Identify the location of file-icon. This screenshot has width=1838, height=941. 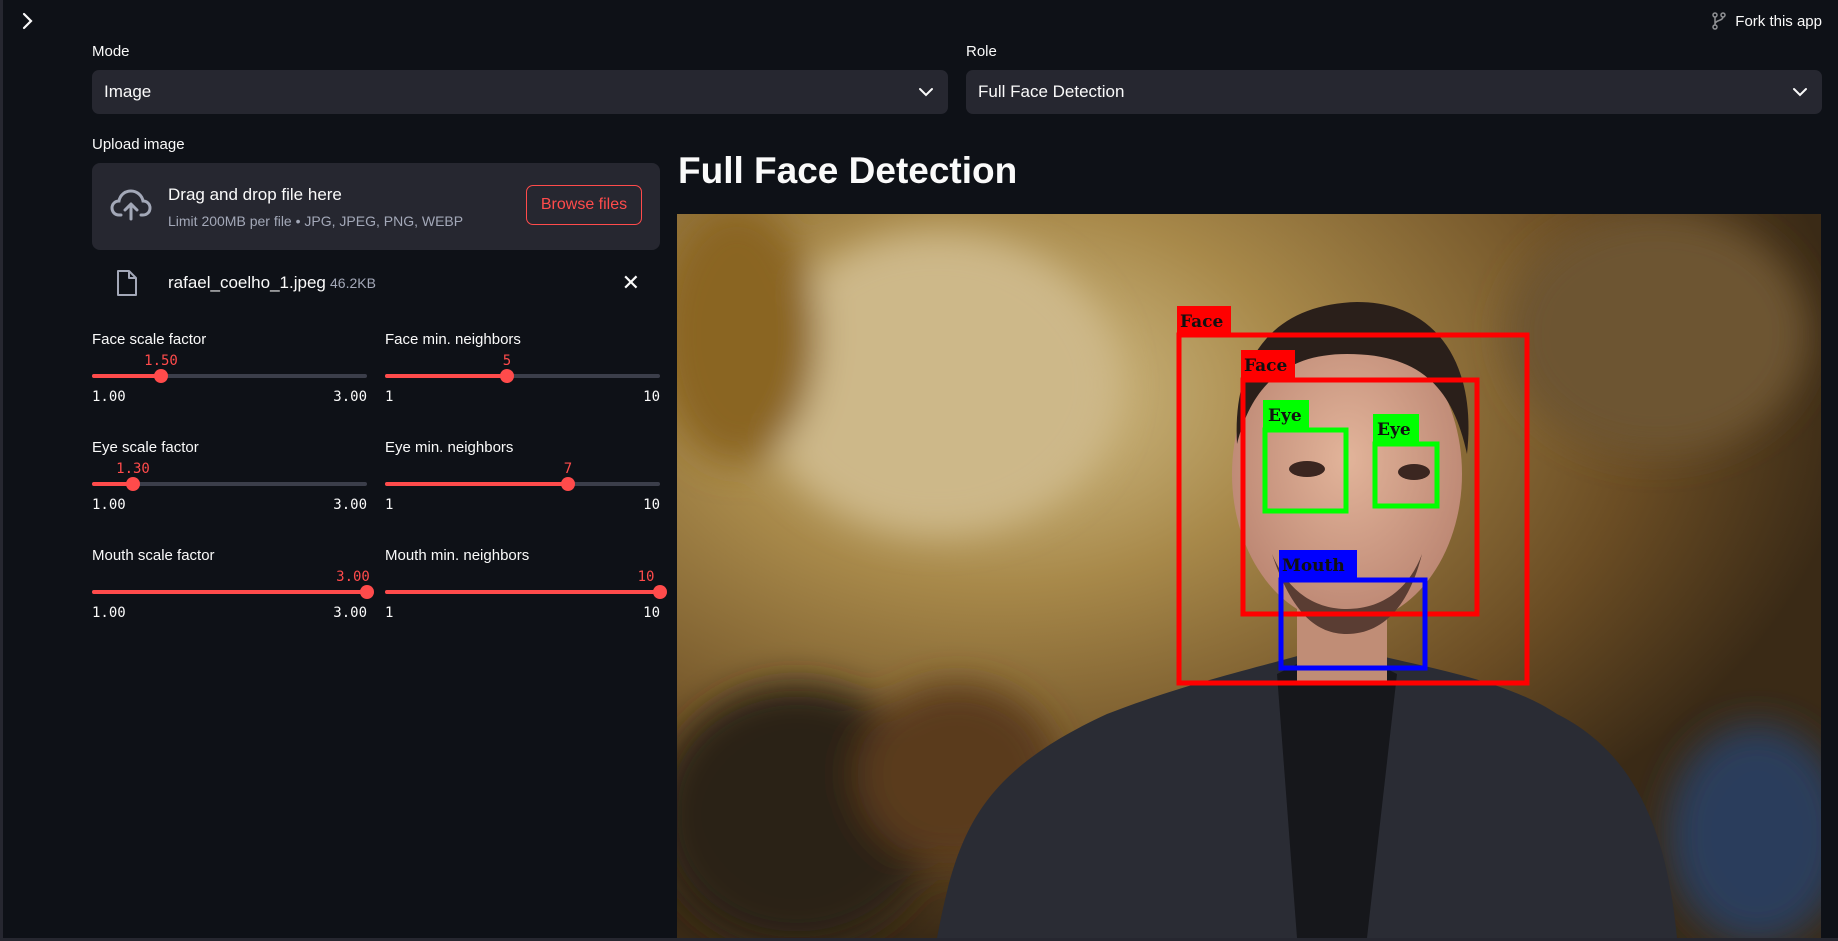
(127, 283).